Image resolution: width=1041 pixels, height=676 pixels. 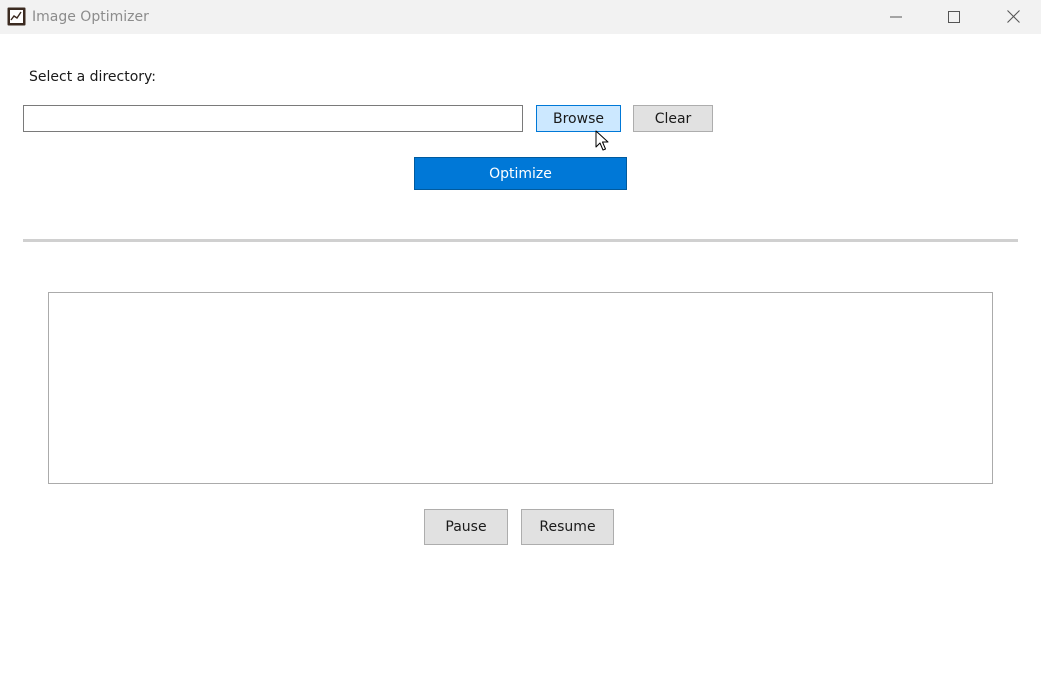 I want to click on title-bar: Image Optimizer, so click(x=520, y=17).